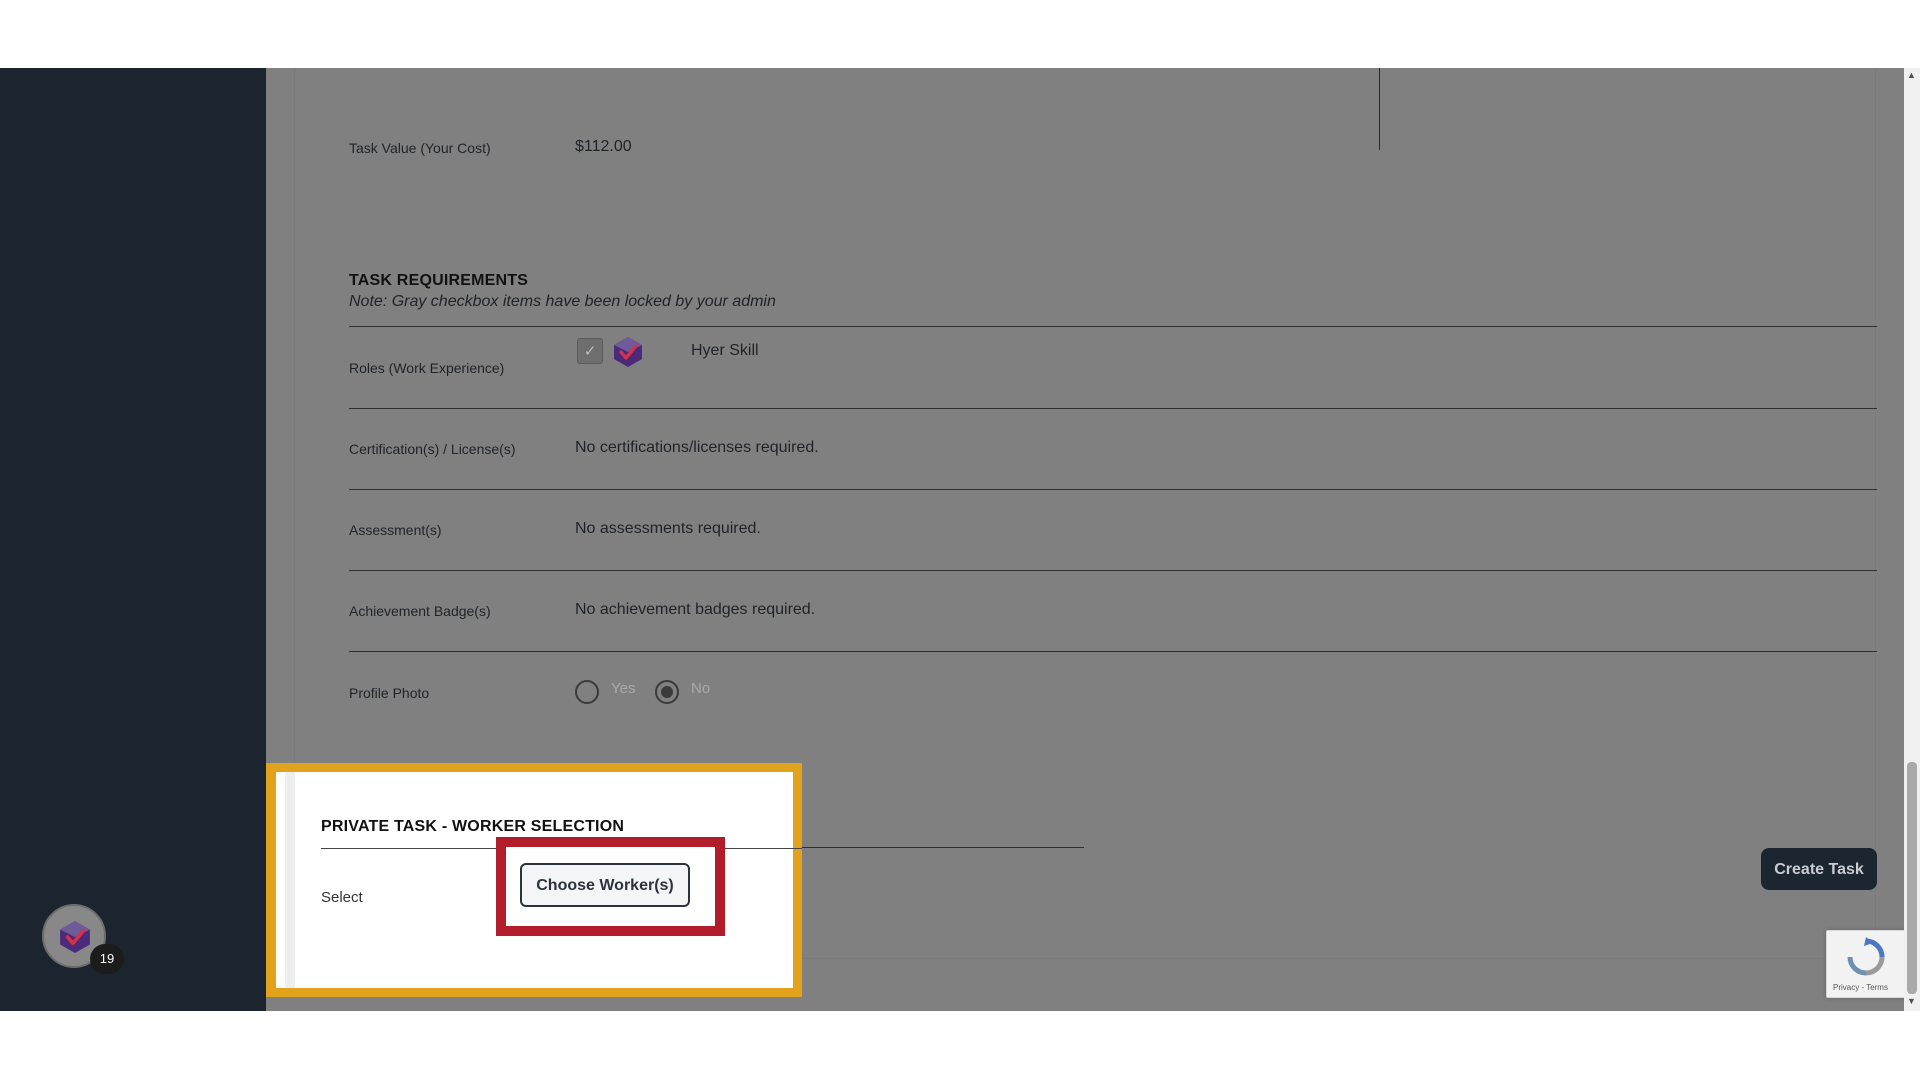 The height and width of the screenshot is (1080, 1920). What do you see at coordinates (628, 352) in the screenshot?
I see `hyer-skill-icon` at bounding box center [628, 352].